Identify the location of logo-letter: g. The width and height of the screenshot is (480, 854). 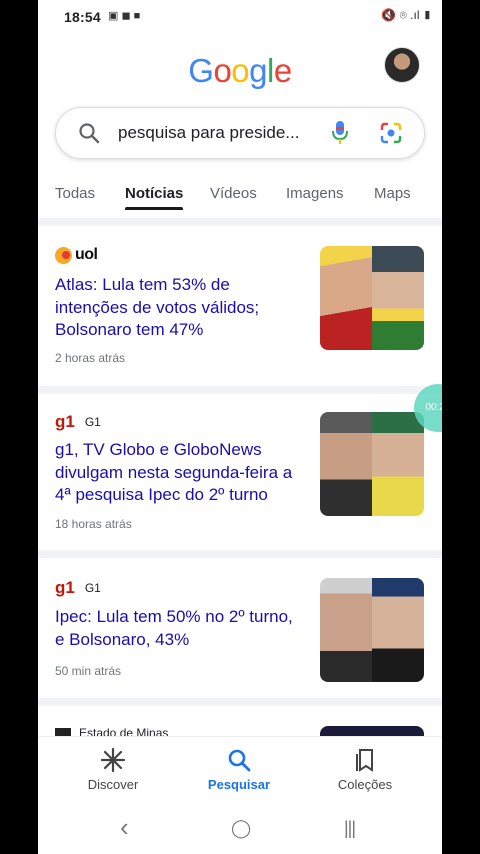
(258, 70).